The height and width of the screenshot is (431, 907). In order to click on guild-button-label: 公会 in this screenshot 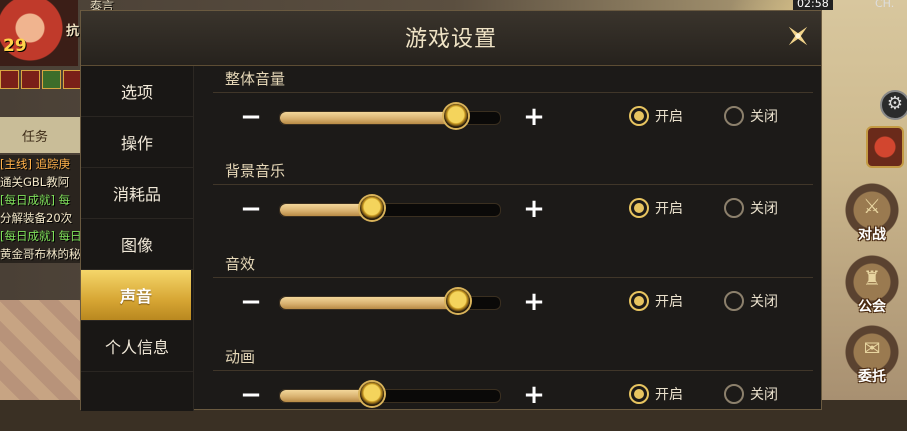, I will do `click(872, 307)`.